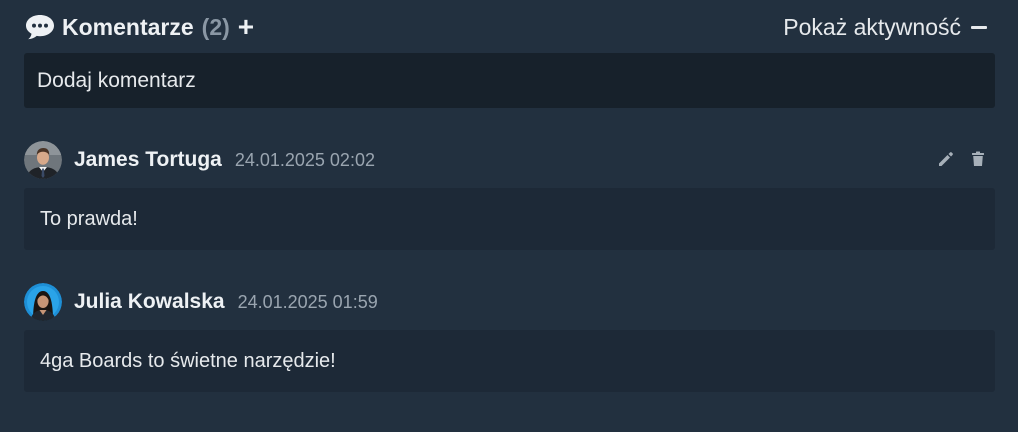  Describe the element at coordinates (509, 361) in the screenshot. I see `comment-body: 4ga Boards to świetne narzędzie!` at that location.